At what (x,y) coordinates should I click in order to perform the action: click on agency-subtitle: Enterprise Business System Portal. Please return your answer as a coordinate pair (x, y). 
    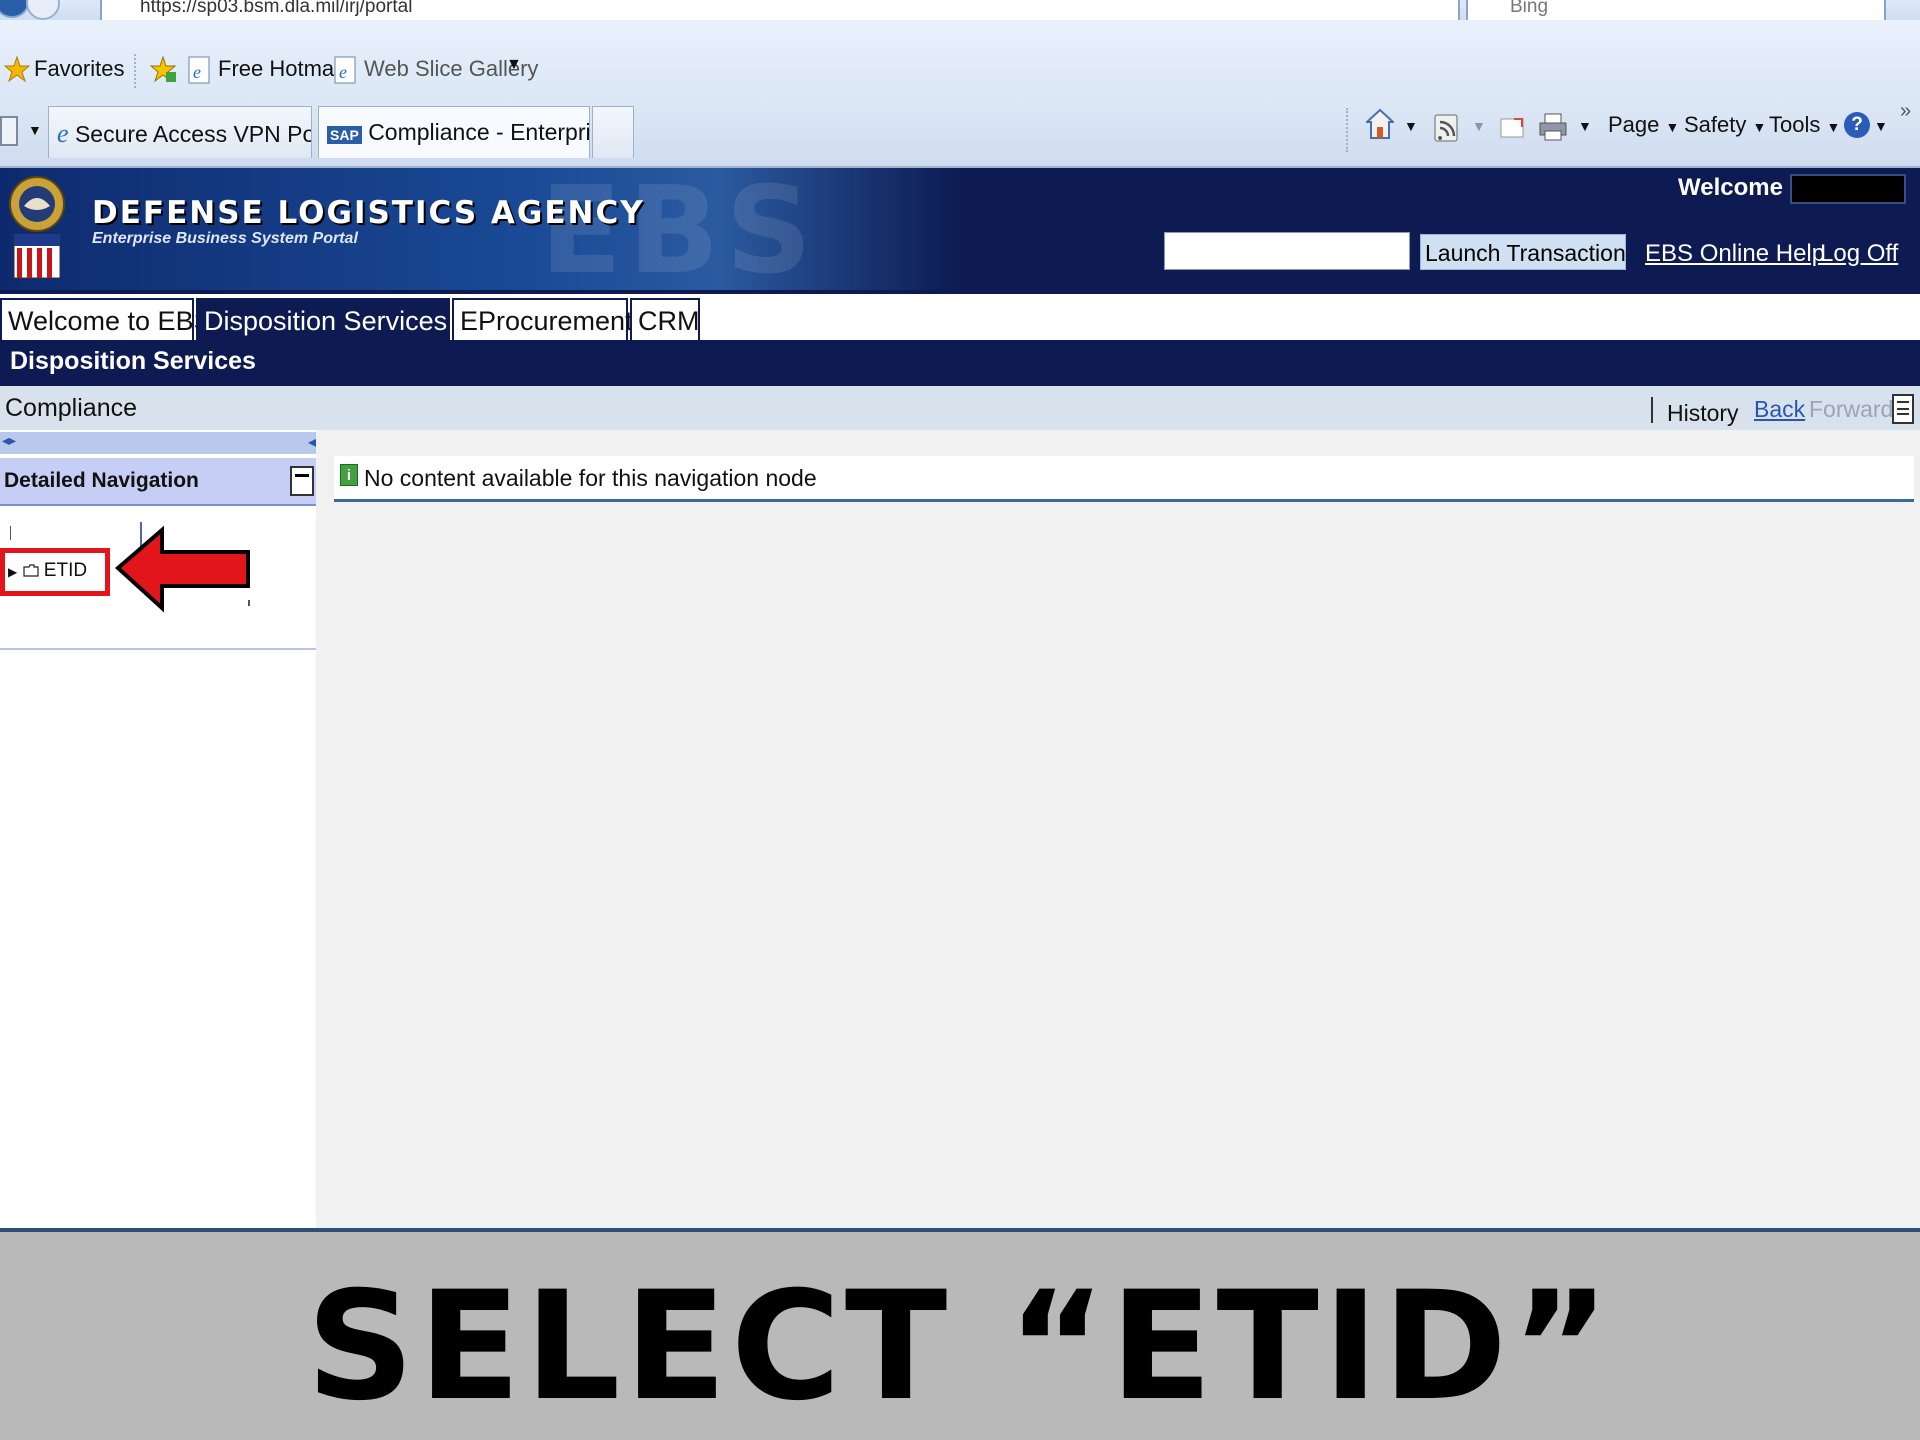
    Looking at the image, I should click on (225, 238).